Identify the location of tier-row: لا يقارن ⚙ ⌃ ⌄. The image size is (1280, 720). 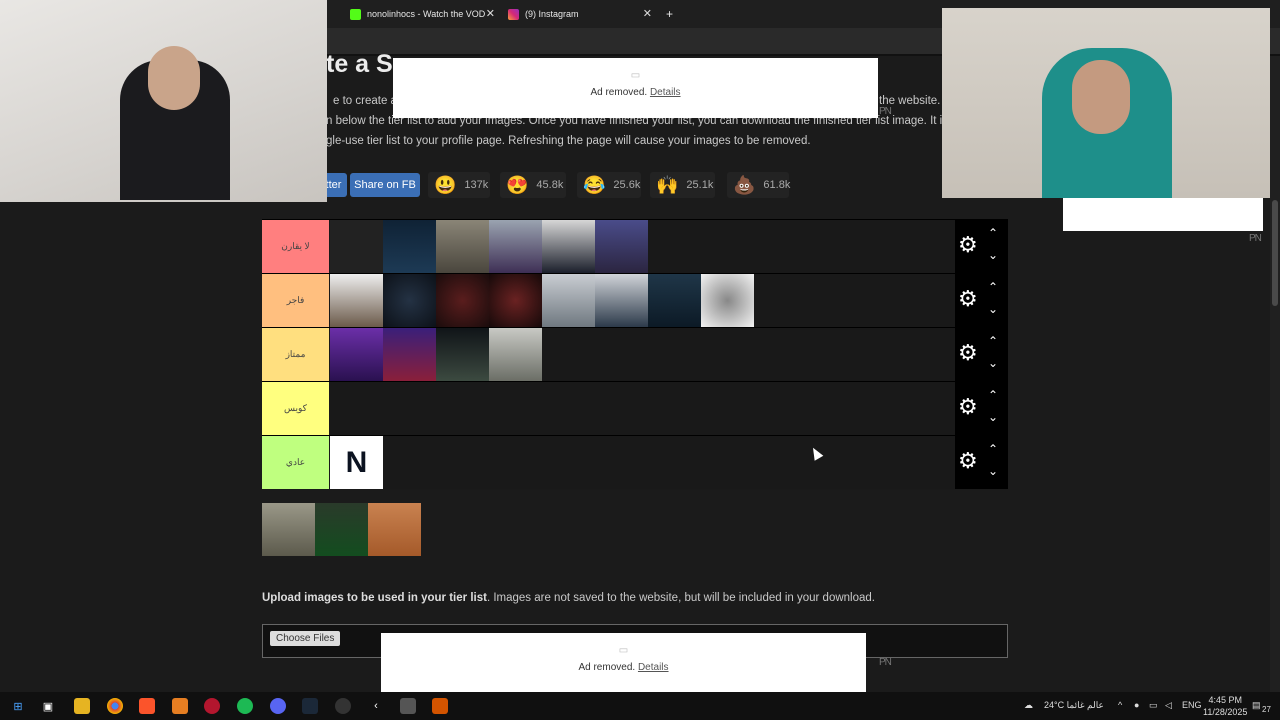
(635, 246).